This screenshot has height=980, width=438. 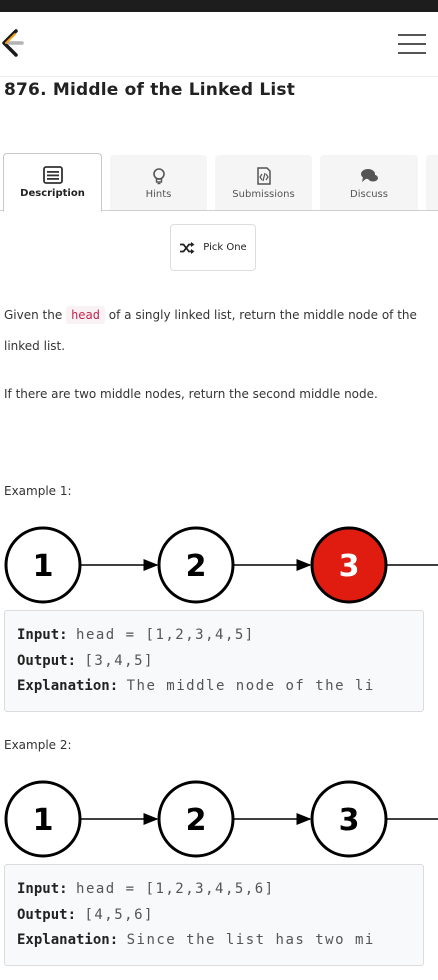 I want to click on example-2-linked-list-diagram: 1 2 3, so click(x=221, y=819).